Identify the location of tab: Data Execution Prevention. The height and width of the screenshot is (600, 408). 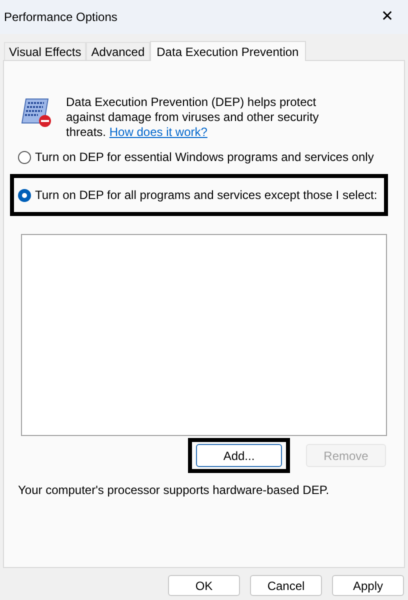
(228, 51).